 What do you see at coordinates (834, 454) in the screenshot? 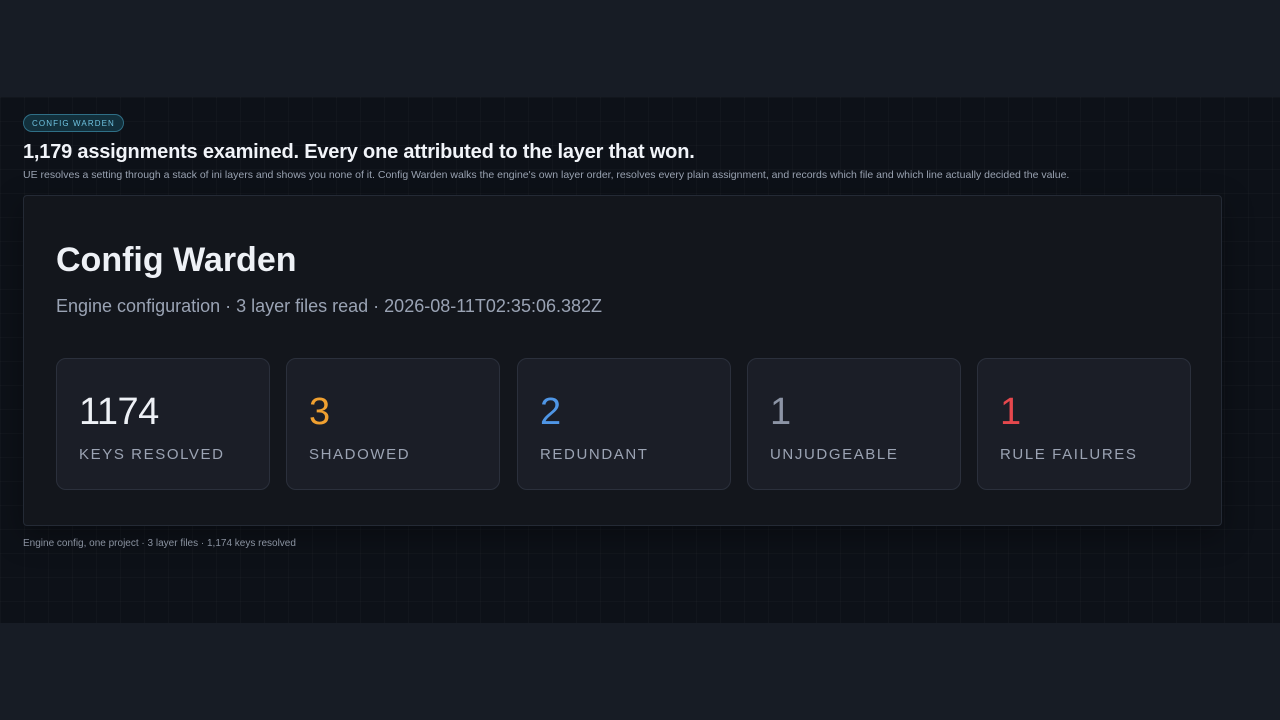
I see `stat-label: UNJUDGEABLE` at bounding box center [834, 454].